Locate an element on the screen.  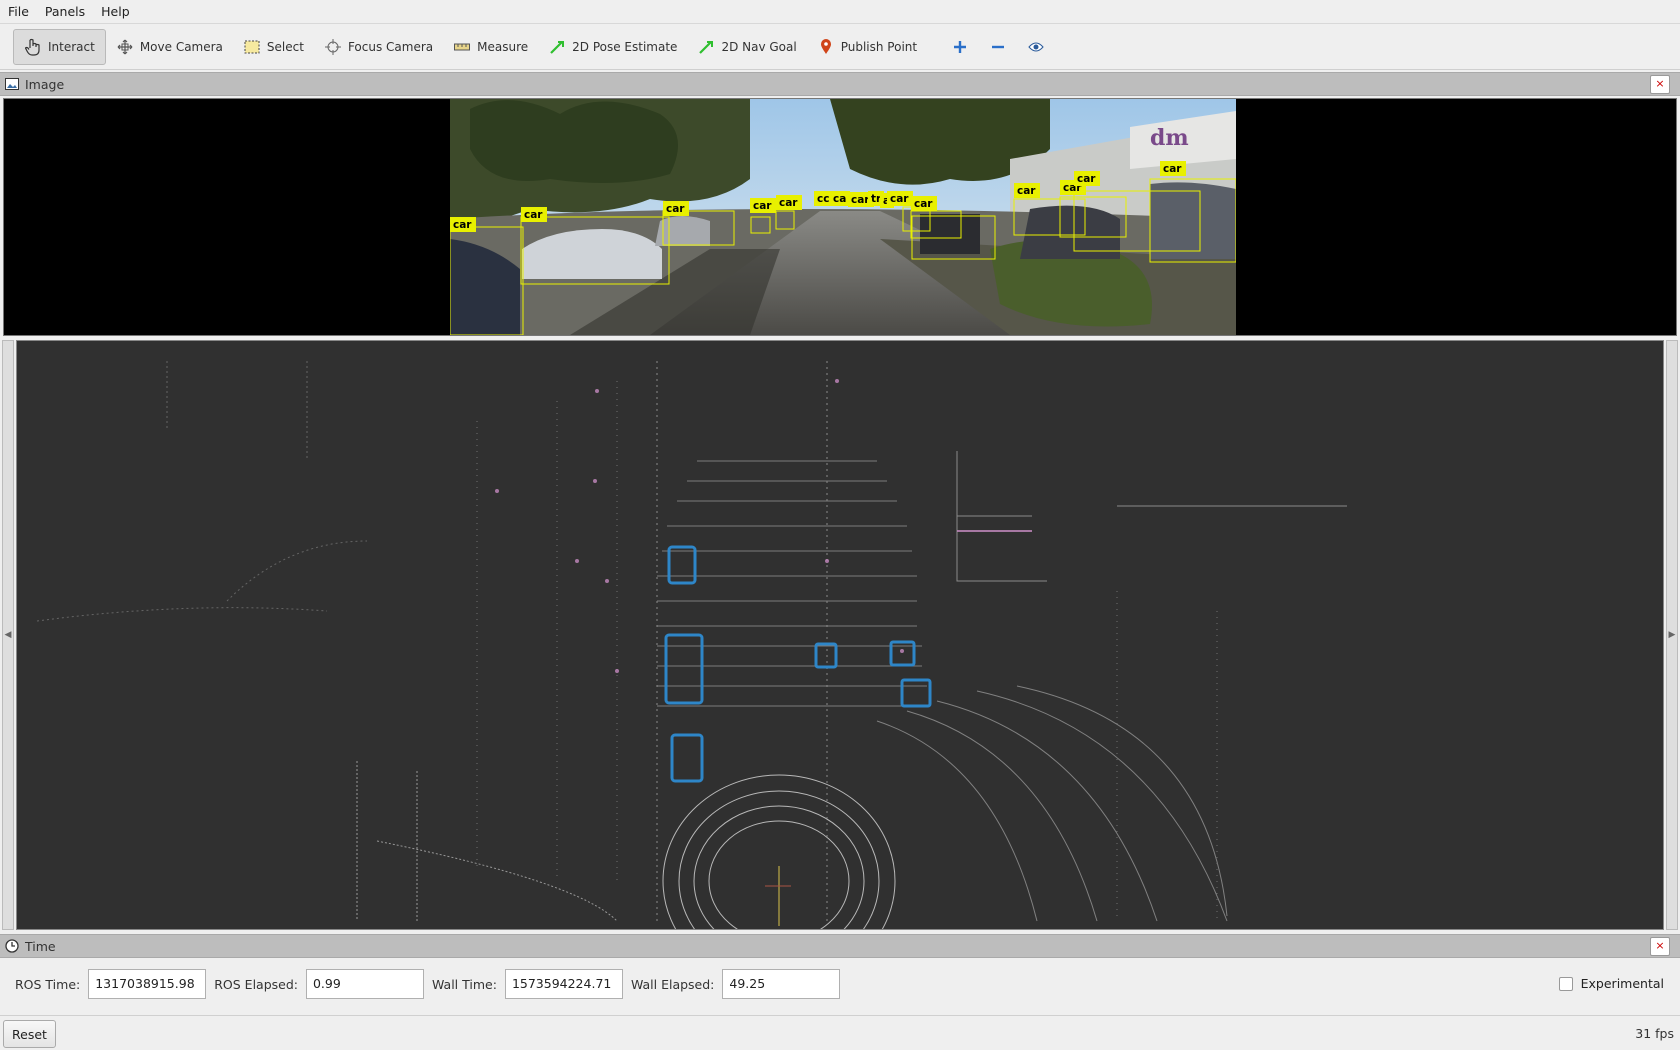
wall-elapsed-field: 49.25 is located at coordinates (781, 984).